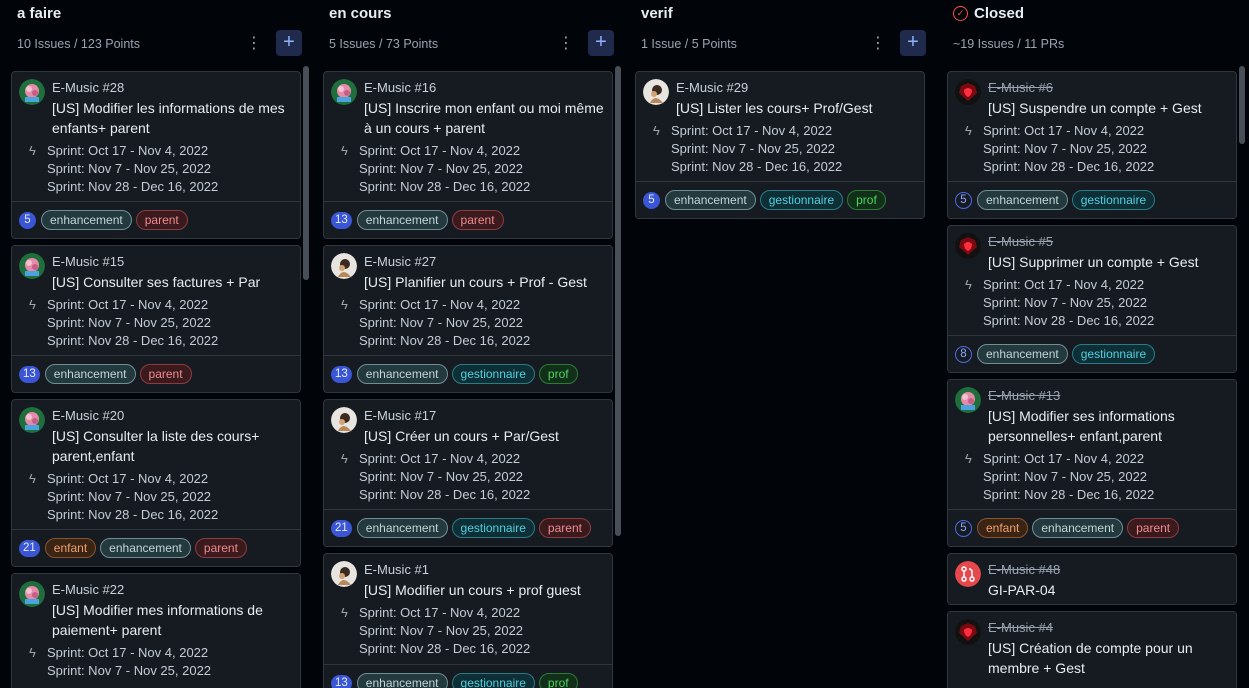 The height and width of the screenshot is (688, 1249). Describe the element at coordinates (1092, 579) in the screenshot. I see `pull-request-card: E-Music #48 GI-PAR-04` at that location.